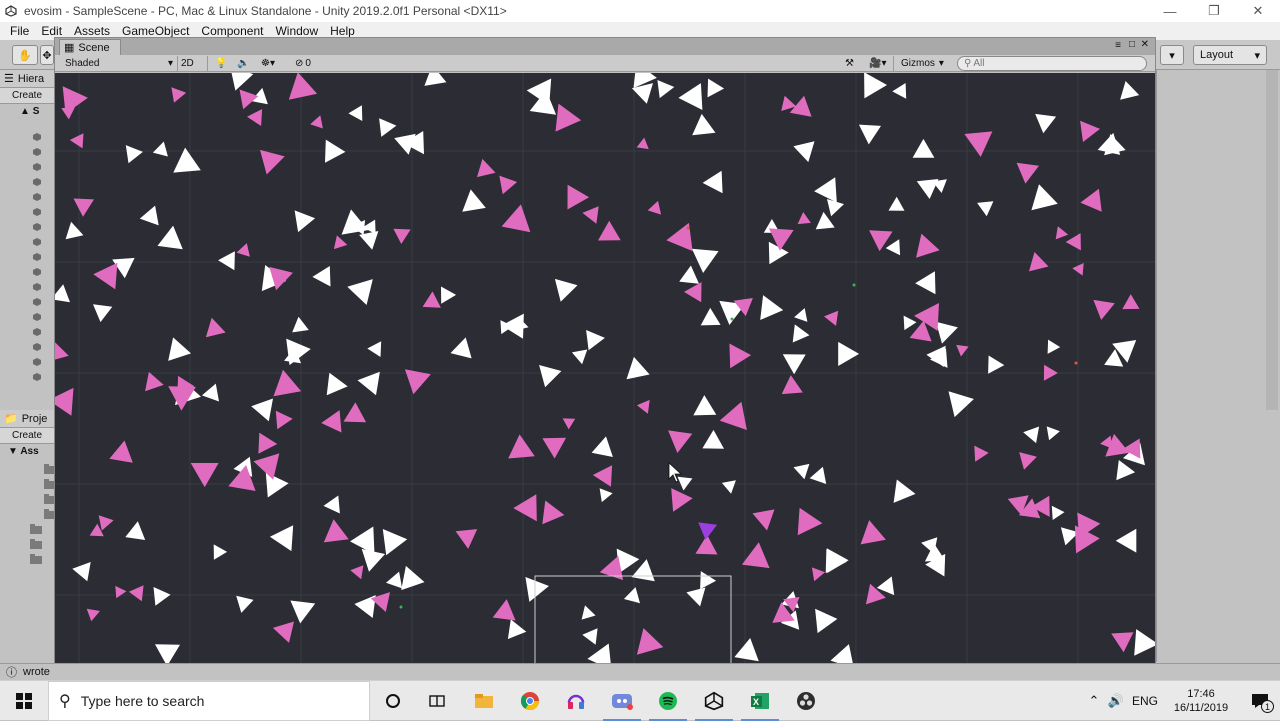  Describe the element at coordinates (296, 31) in the screenshot. I see `menu-window: Window` at that location.